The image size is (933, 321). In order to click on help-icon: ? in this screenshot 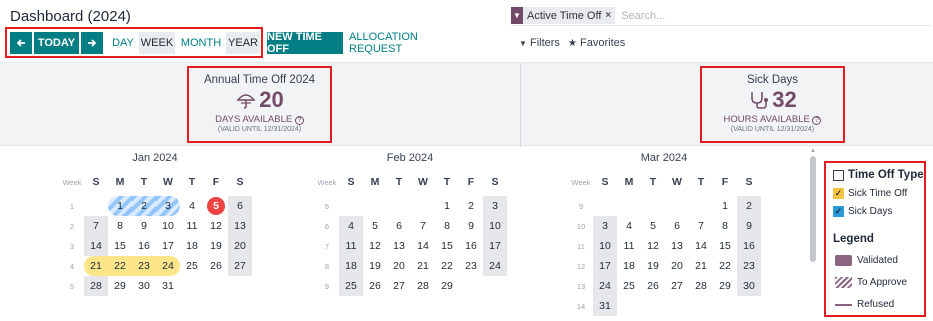, I will do `click(817, 120)`.